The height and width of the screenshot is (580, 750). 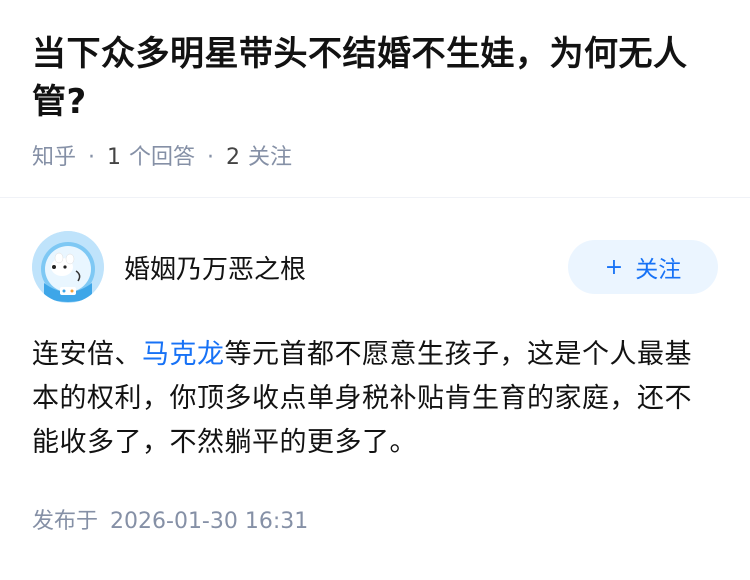 What do you see at coordinates (233, 158) in the screenshot?
I see `follower-count: 2` at bounding box center [233, 158].